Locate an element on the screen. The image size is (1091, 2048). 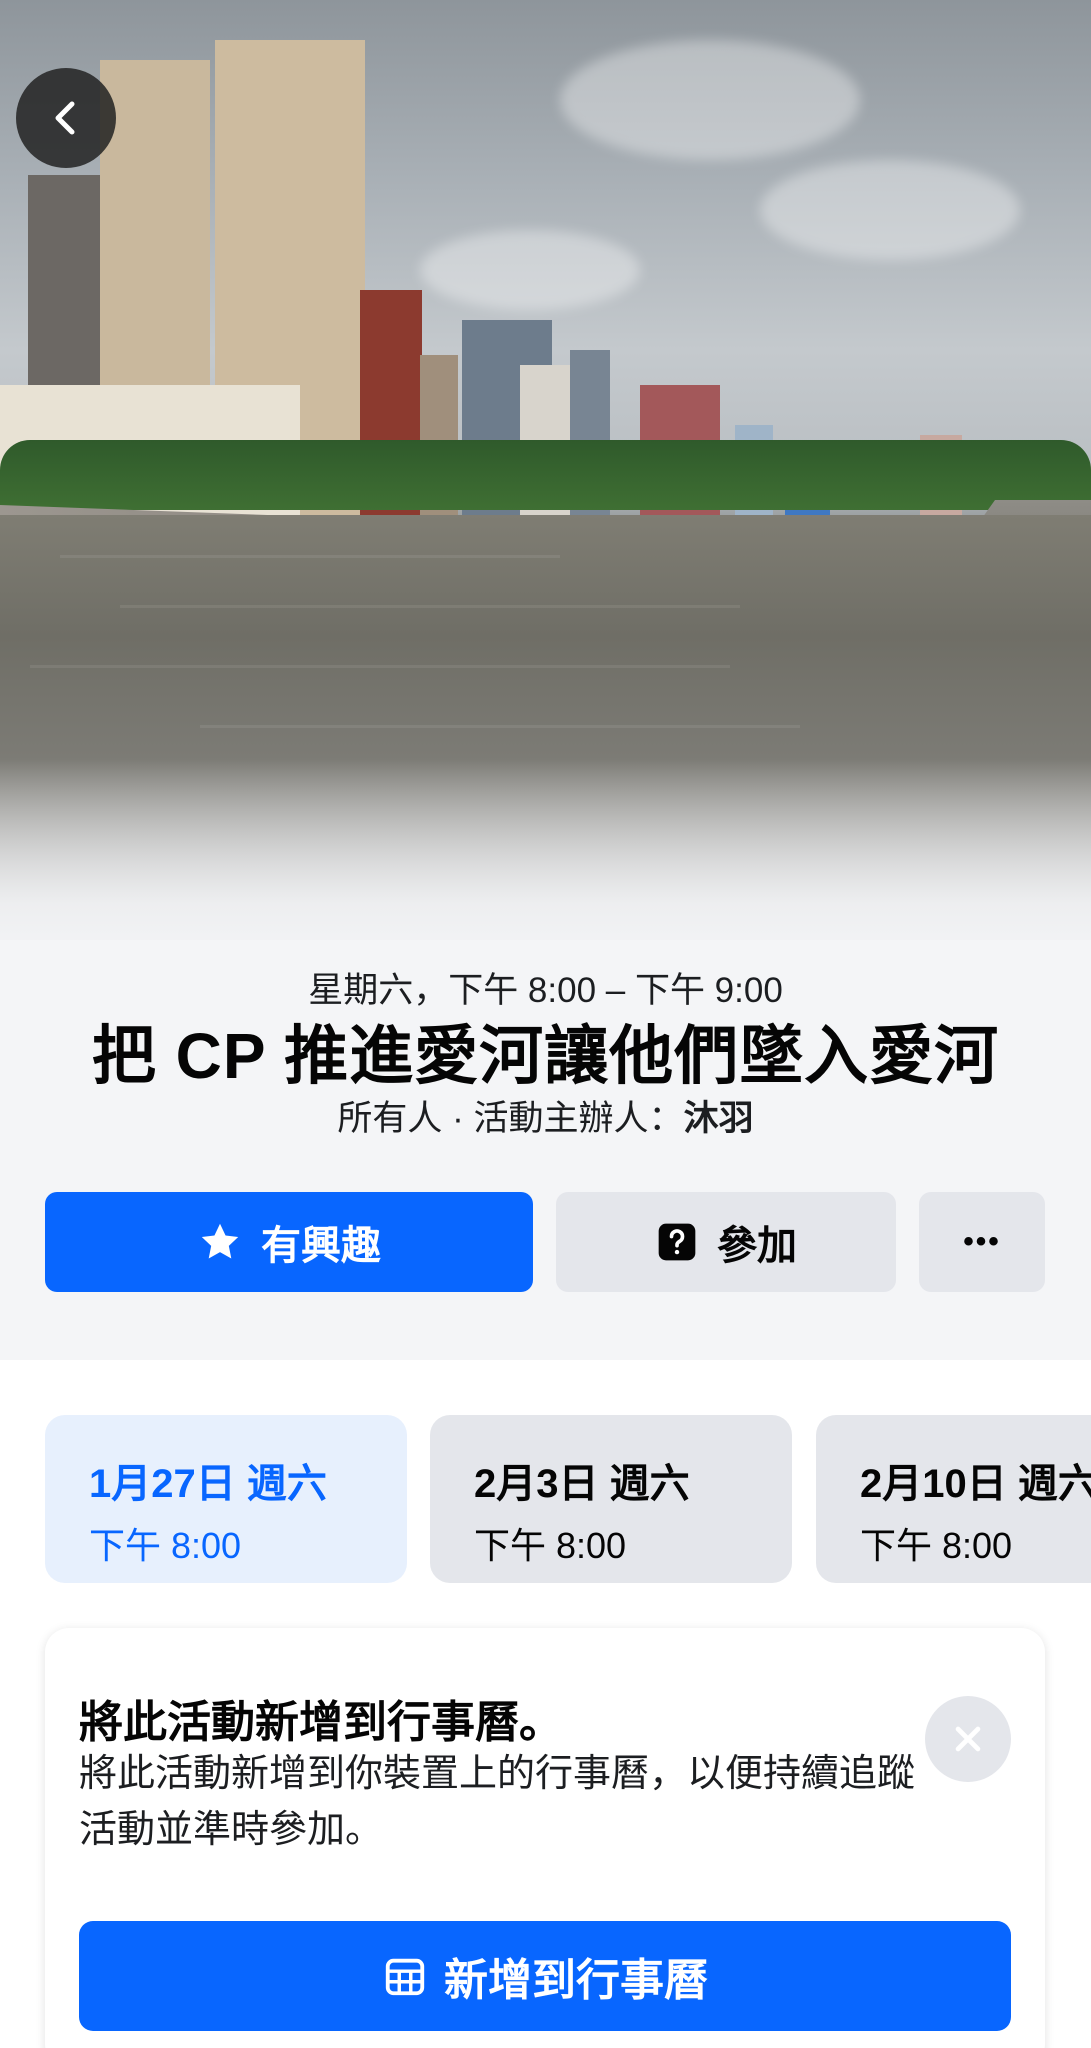
date-chip-3: 2月10日 週六 下午 8:00 is located at coordinates (953, 1499).